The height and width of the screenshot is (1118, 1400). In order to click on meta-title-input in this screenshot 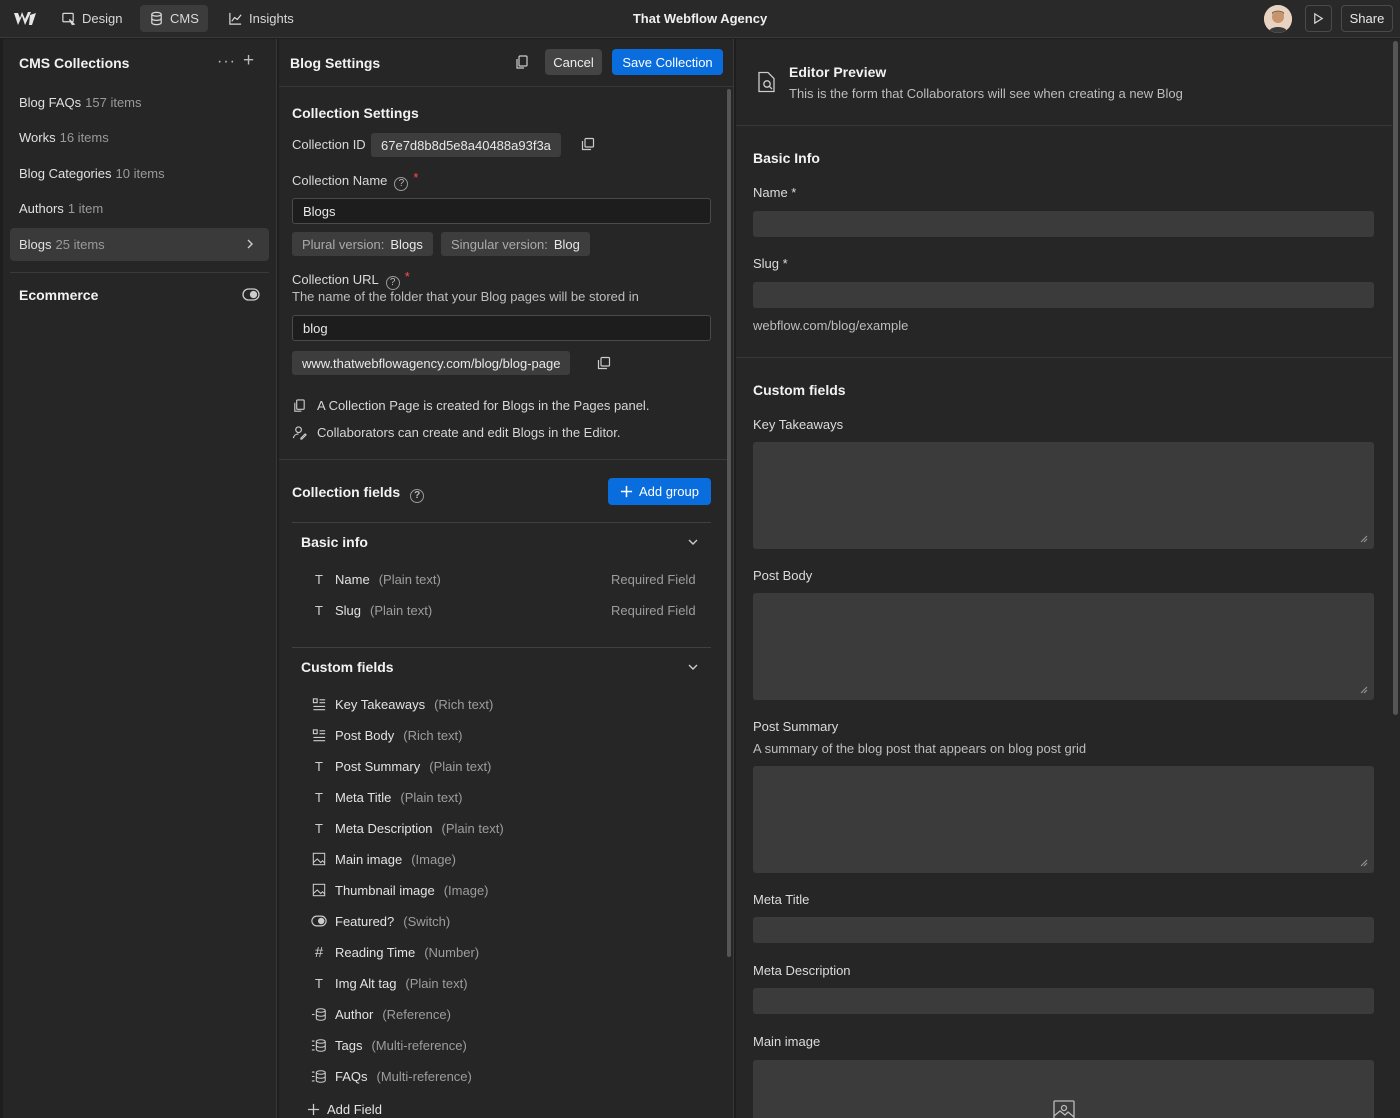, I will do `click(1063, 930)`.